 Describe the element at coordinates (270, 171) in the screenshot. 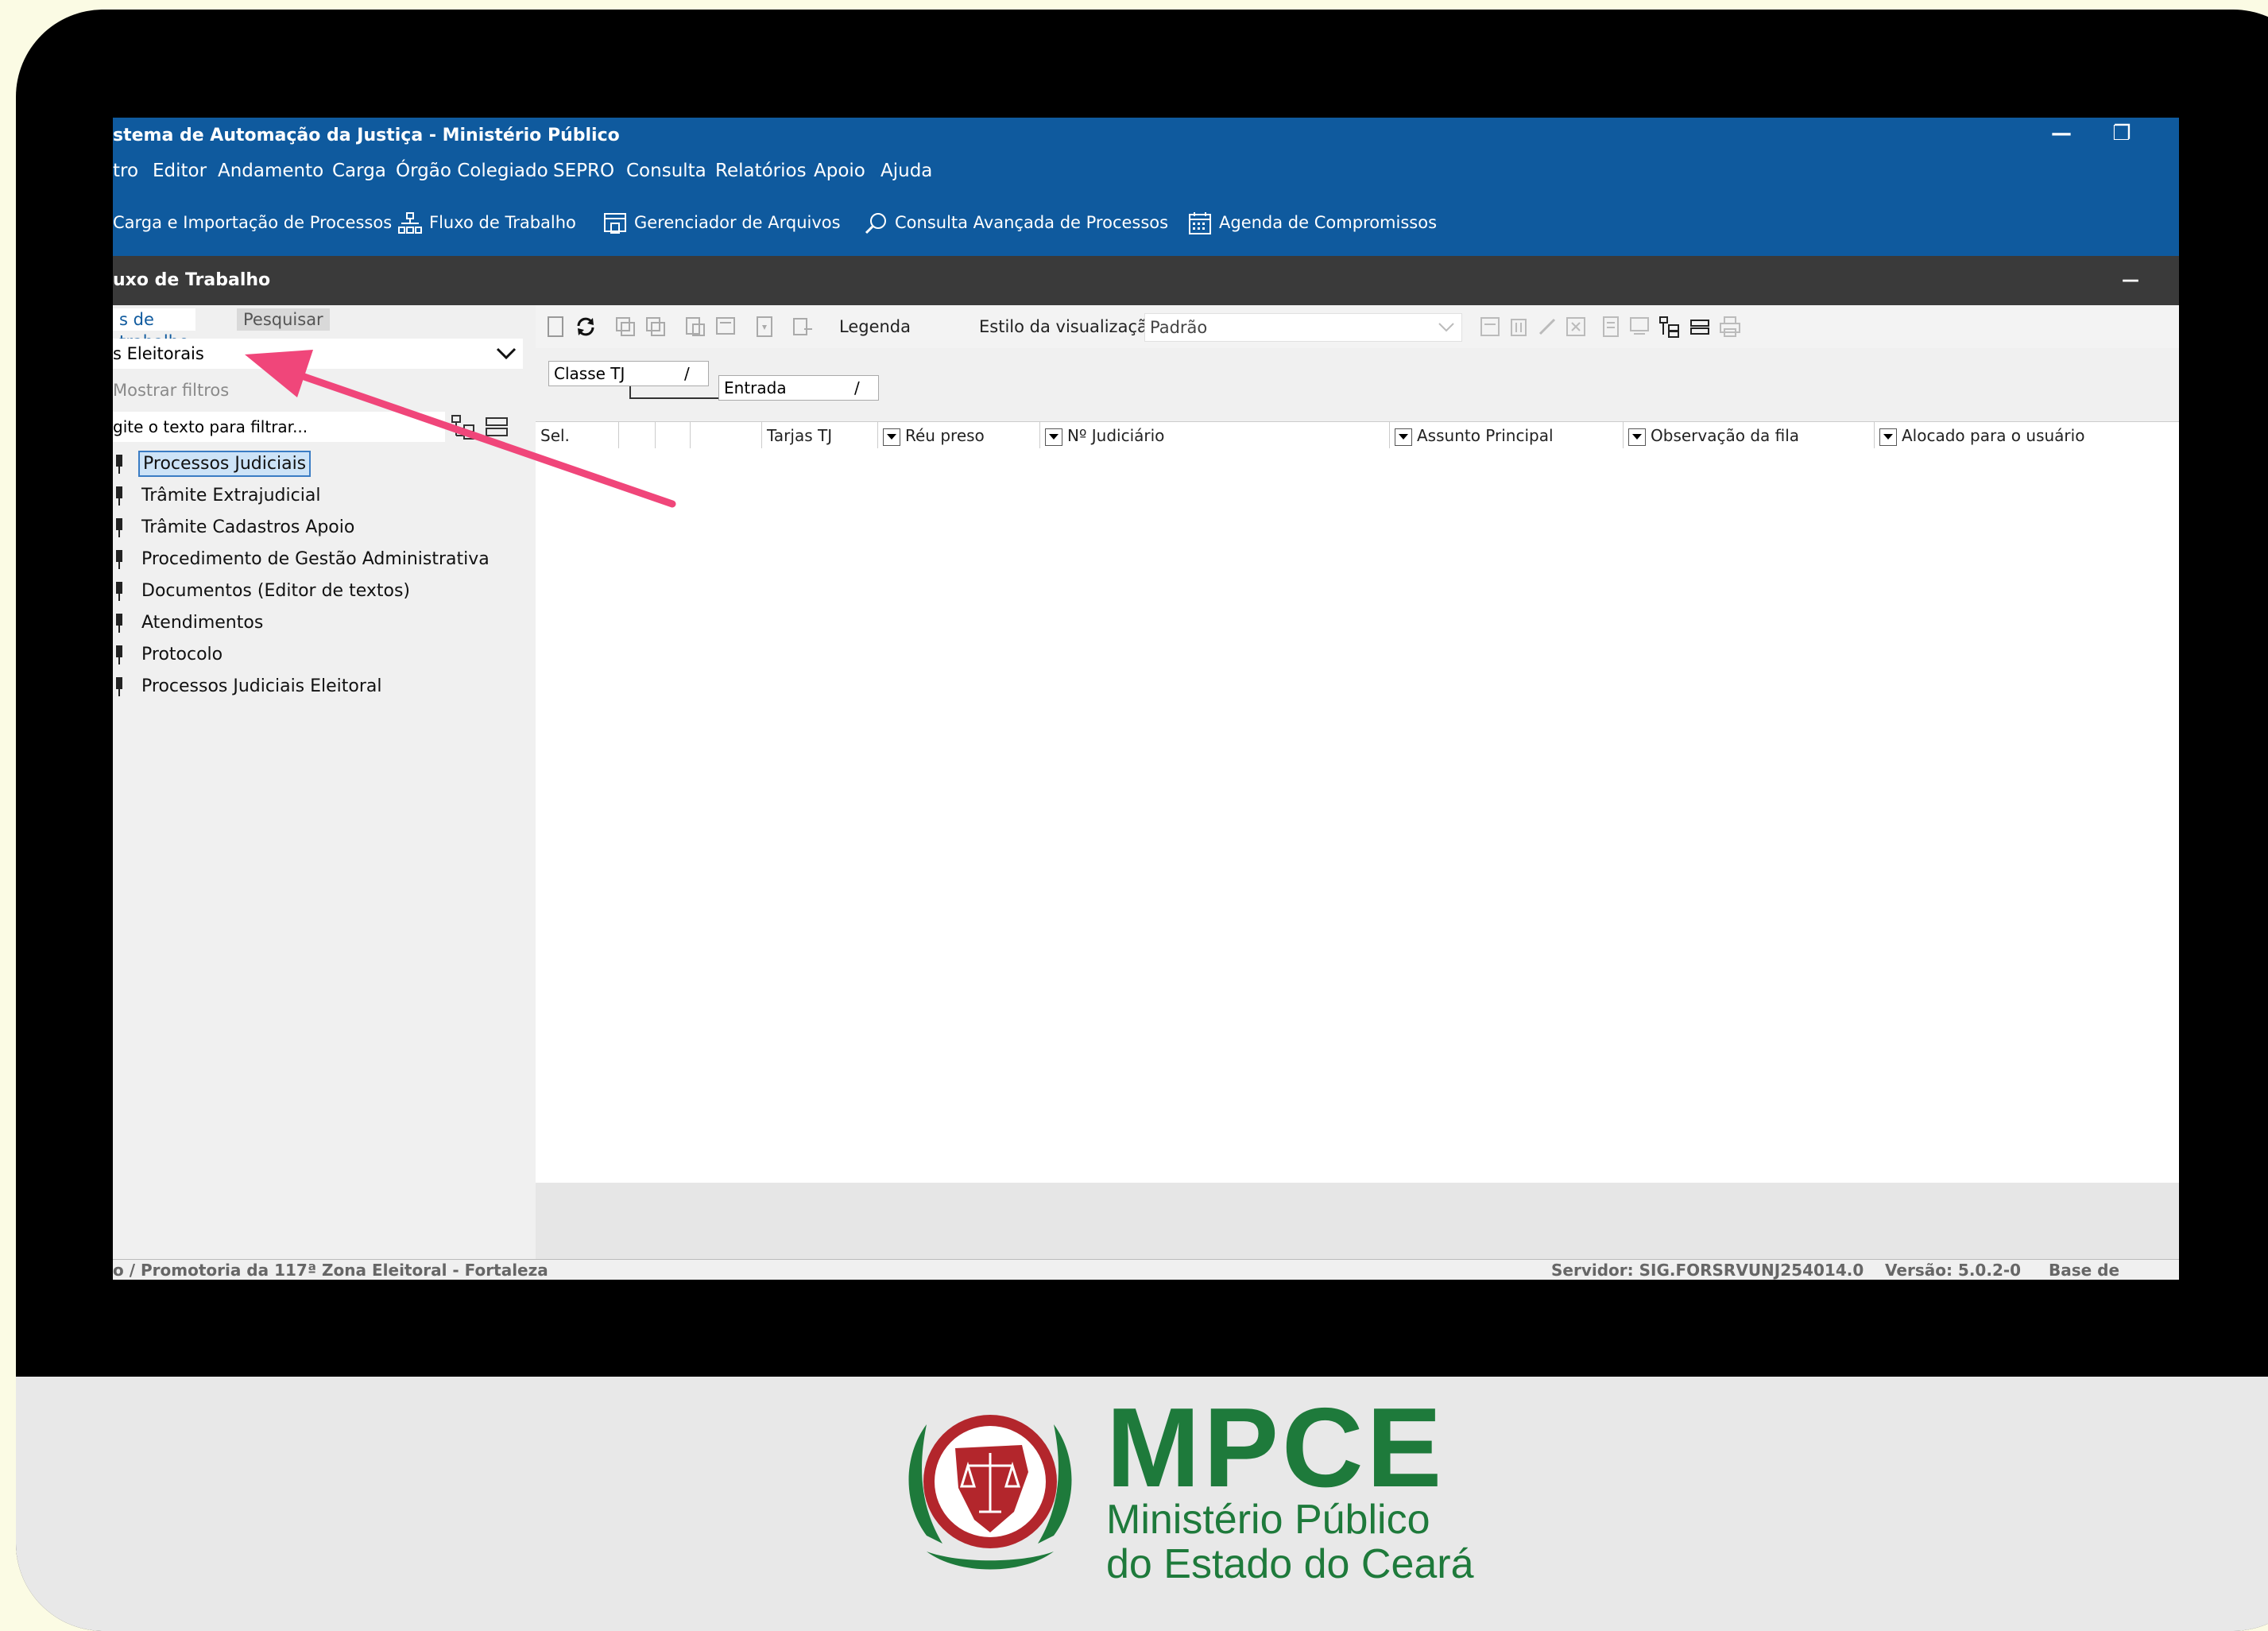

I see `menu-andamento: Andamento` at that location.